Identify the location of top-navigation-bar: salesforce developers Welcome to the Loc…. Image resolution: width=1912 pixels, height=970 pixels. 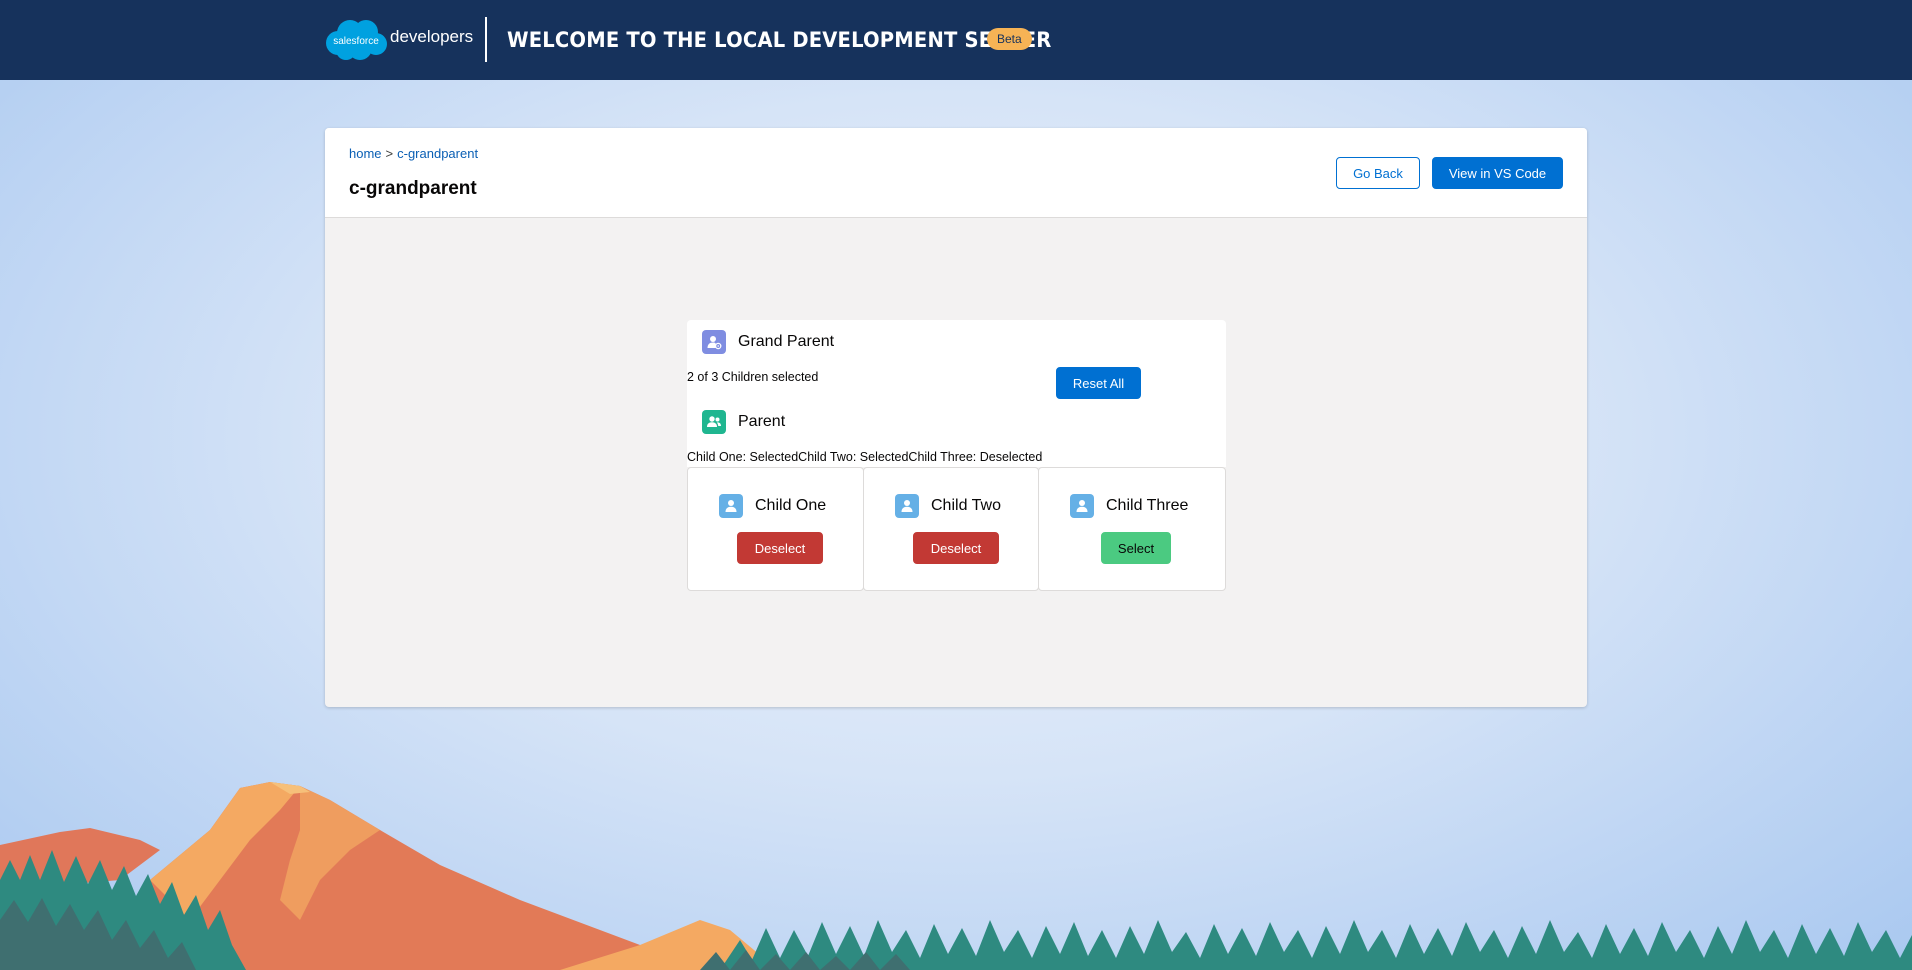
(956, 40).